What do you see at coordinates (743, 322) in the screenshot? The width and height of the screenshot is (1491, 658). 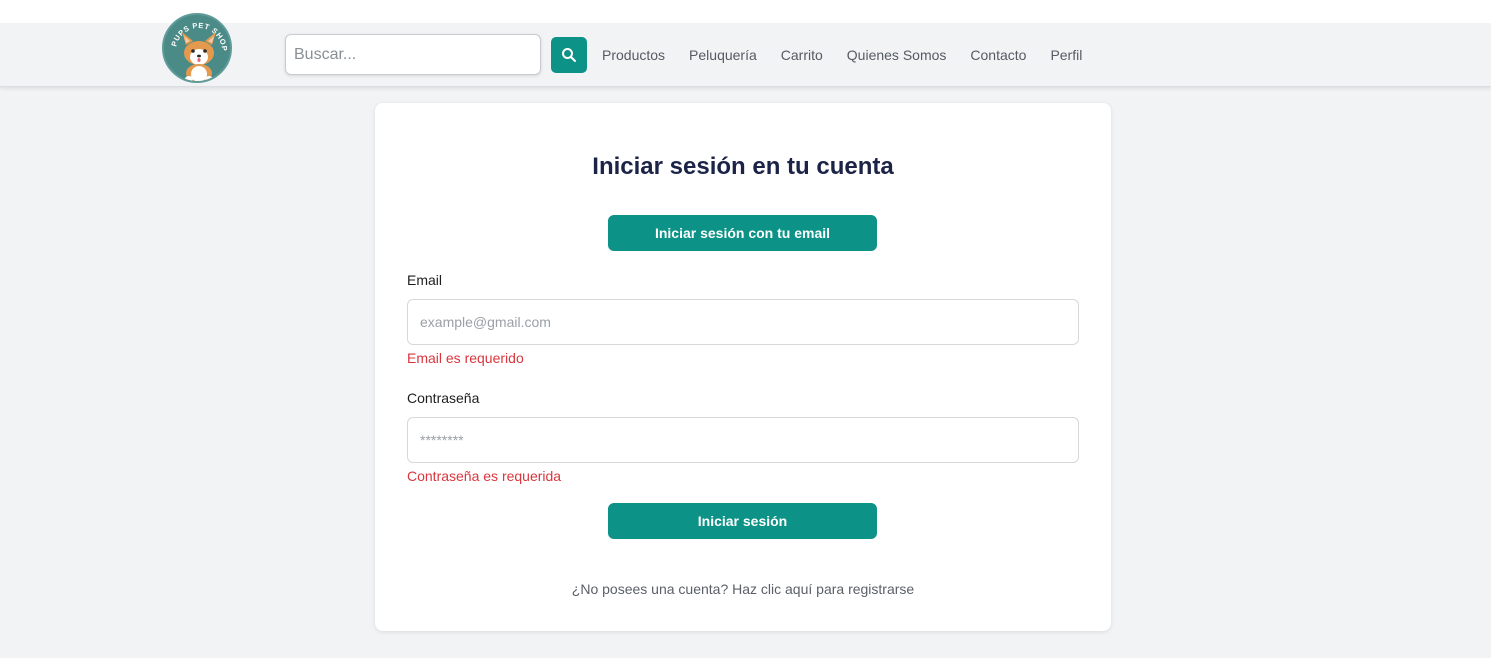 I see `email-field` at bounding box center [743, 322].